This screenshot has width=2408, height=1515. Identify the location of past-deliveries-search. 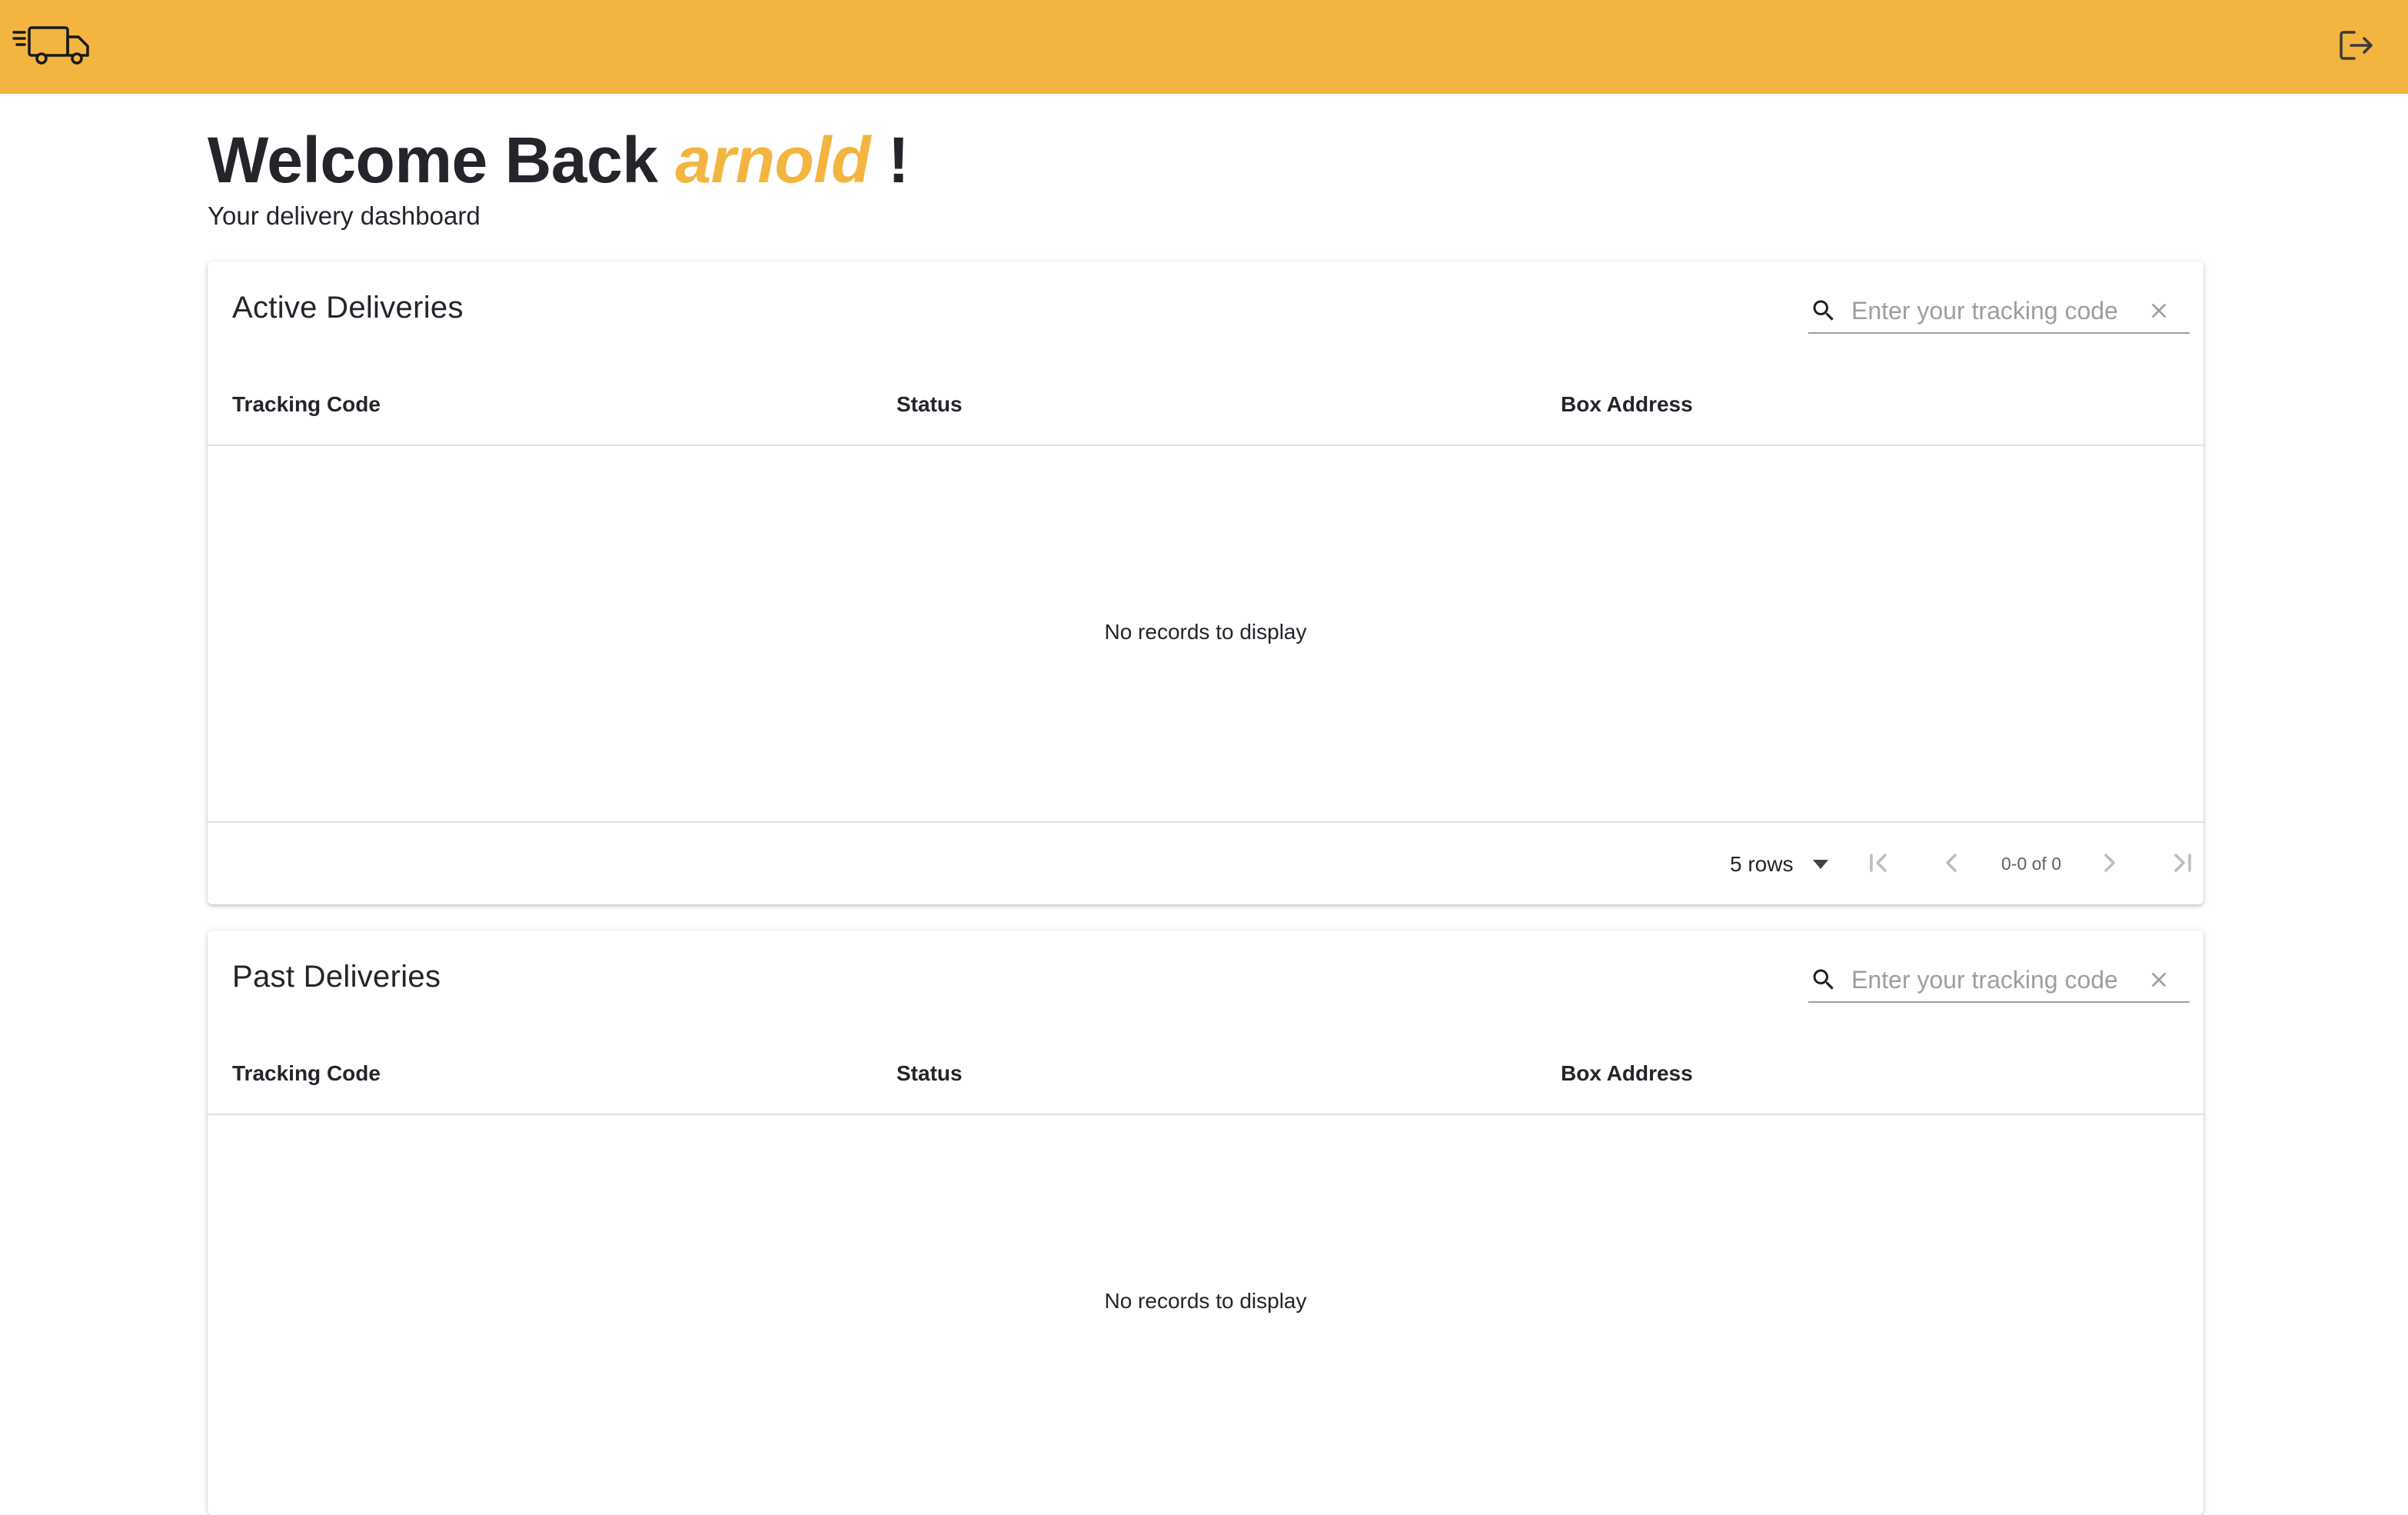
(1999, 981).